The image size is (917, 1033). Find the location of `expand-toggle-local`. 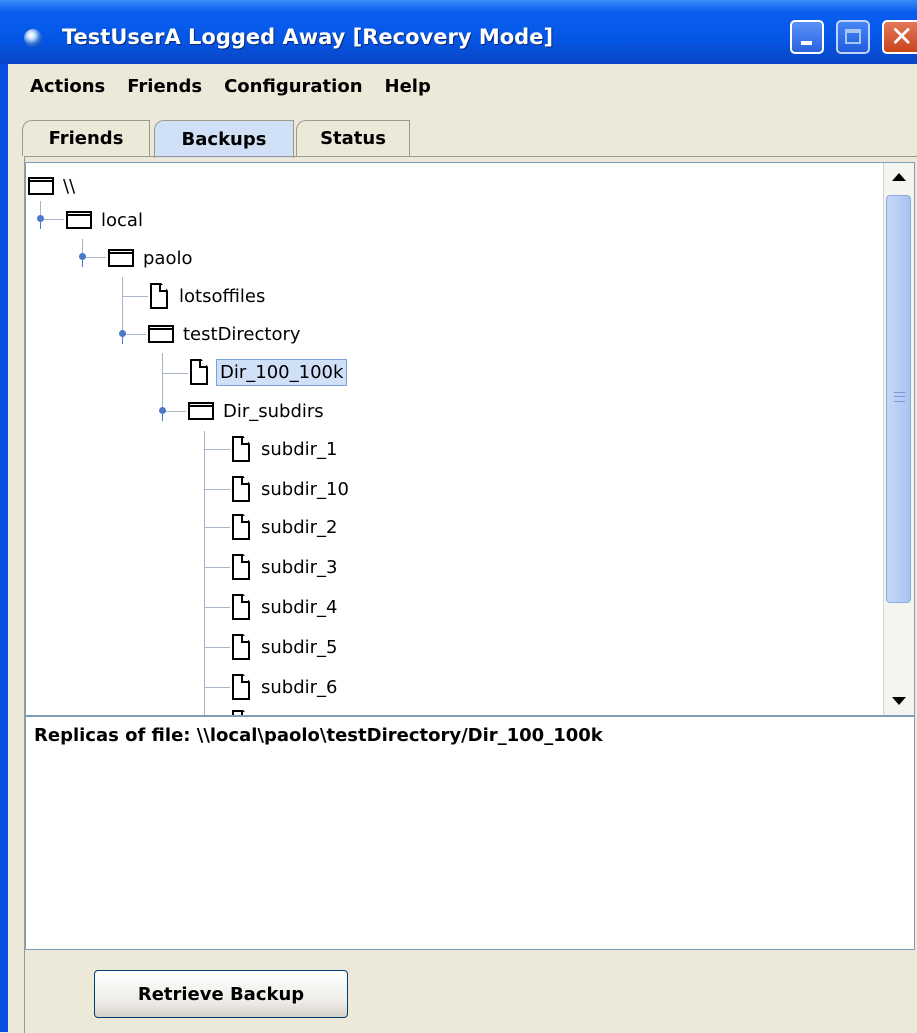

expand-toggle-local is located at coordinates (40, 222).